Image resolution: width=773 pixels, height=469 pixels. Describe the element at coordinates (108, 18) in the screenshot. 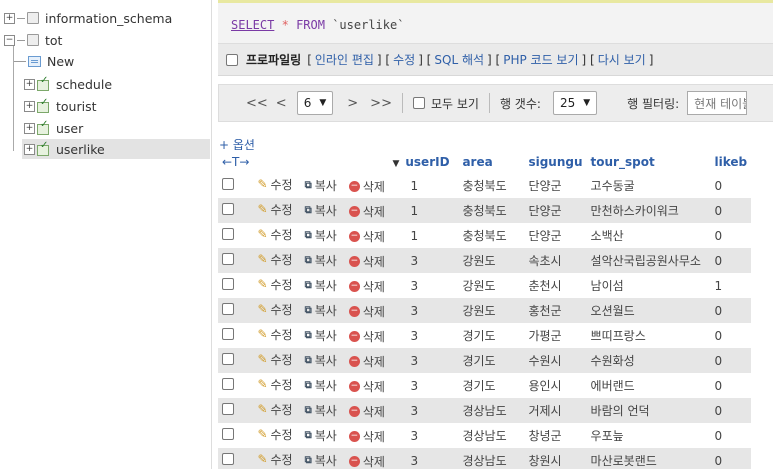

I see `tree-item-label: information_schema` at that location.